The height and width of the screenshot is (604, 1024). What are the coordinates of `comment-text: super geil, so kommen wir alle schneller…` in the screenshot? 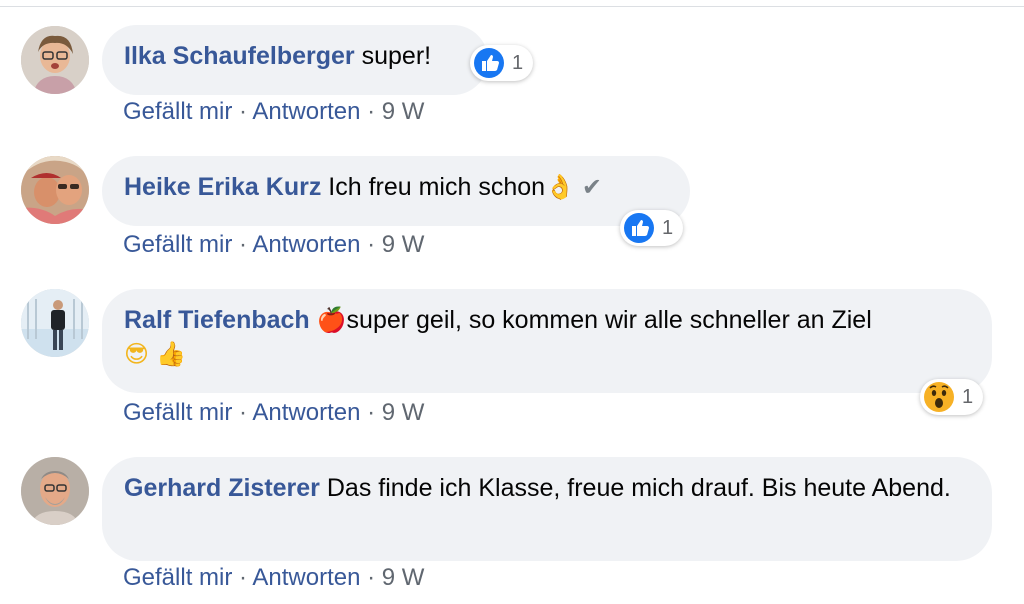 It's located at (609, 320).